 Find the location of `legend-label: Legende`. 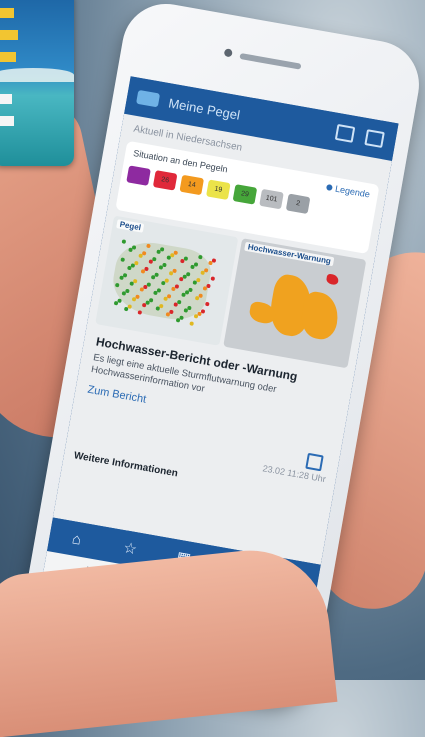

legend-label: Legende is located at coordinates (352, 191).